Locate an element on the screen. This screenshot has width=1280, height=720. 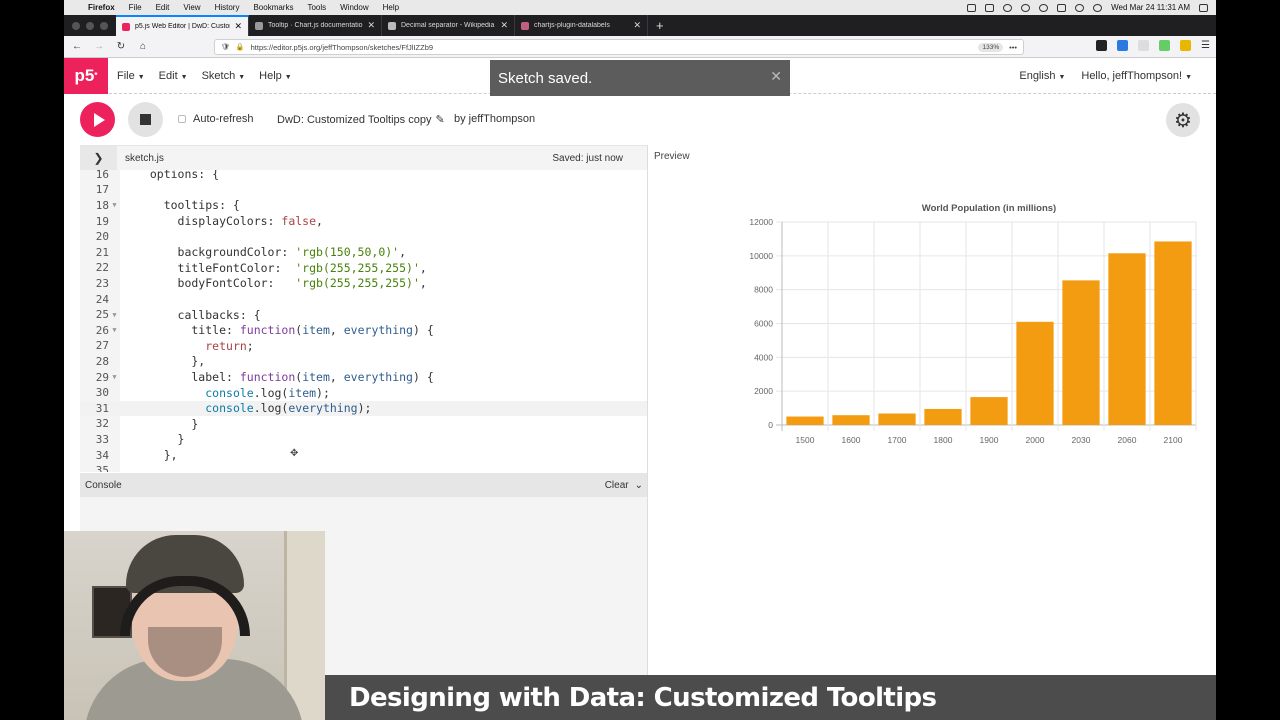
camera-icon is located at coordinates (972, 7).